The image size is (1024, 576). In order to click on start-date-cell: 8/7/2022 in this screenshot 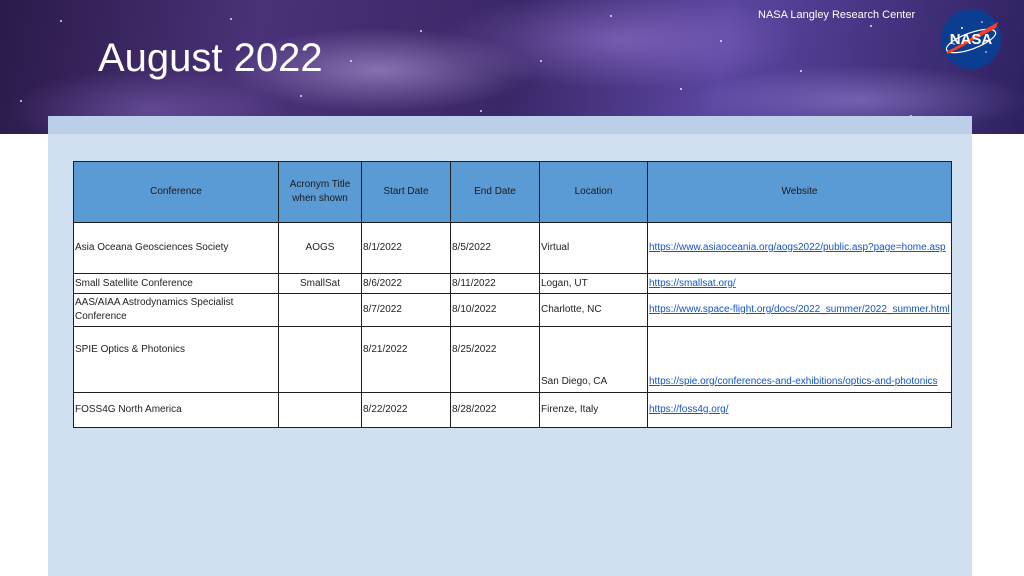, I will do `click(406, 310)`.